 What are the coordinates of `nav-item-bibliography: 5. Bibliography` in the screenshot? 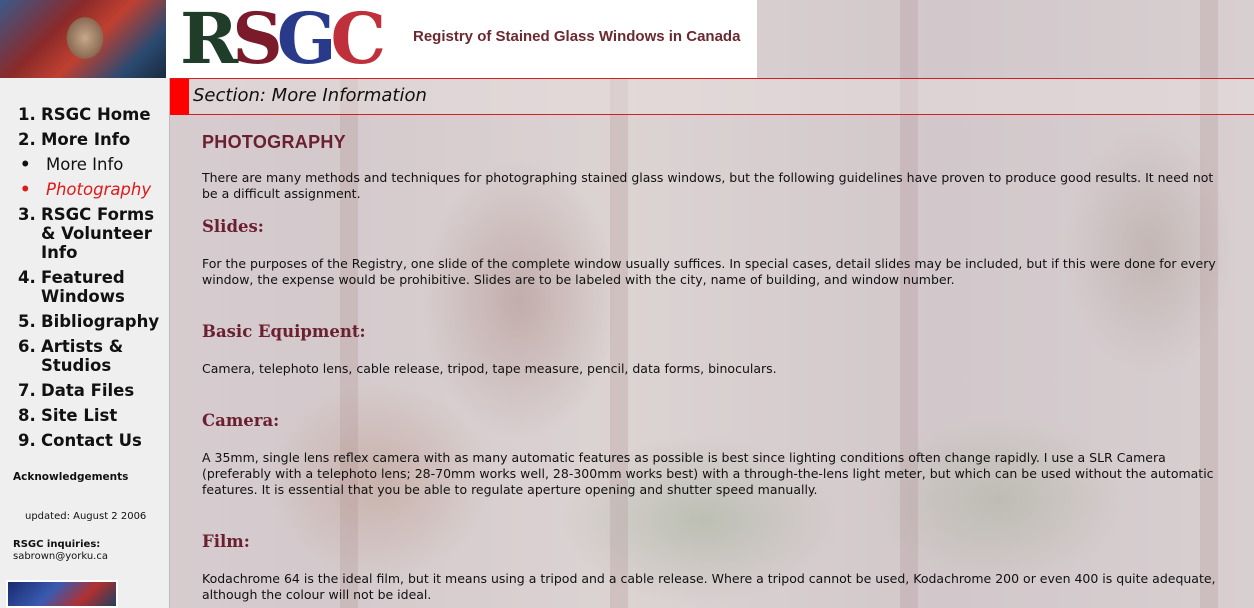 It's located at (93, 321).